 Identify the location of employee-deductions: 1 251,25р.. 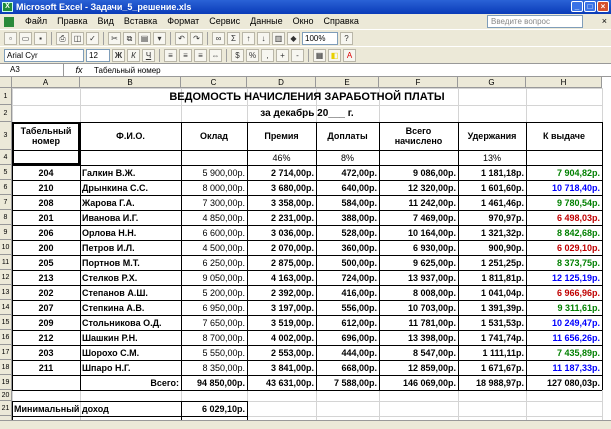
(492, 262).